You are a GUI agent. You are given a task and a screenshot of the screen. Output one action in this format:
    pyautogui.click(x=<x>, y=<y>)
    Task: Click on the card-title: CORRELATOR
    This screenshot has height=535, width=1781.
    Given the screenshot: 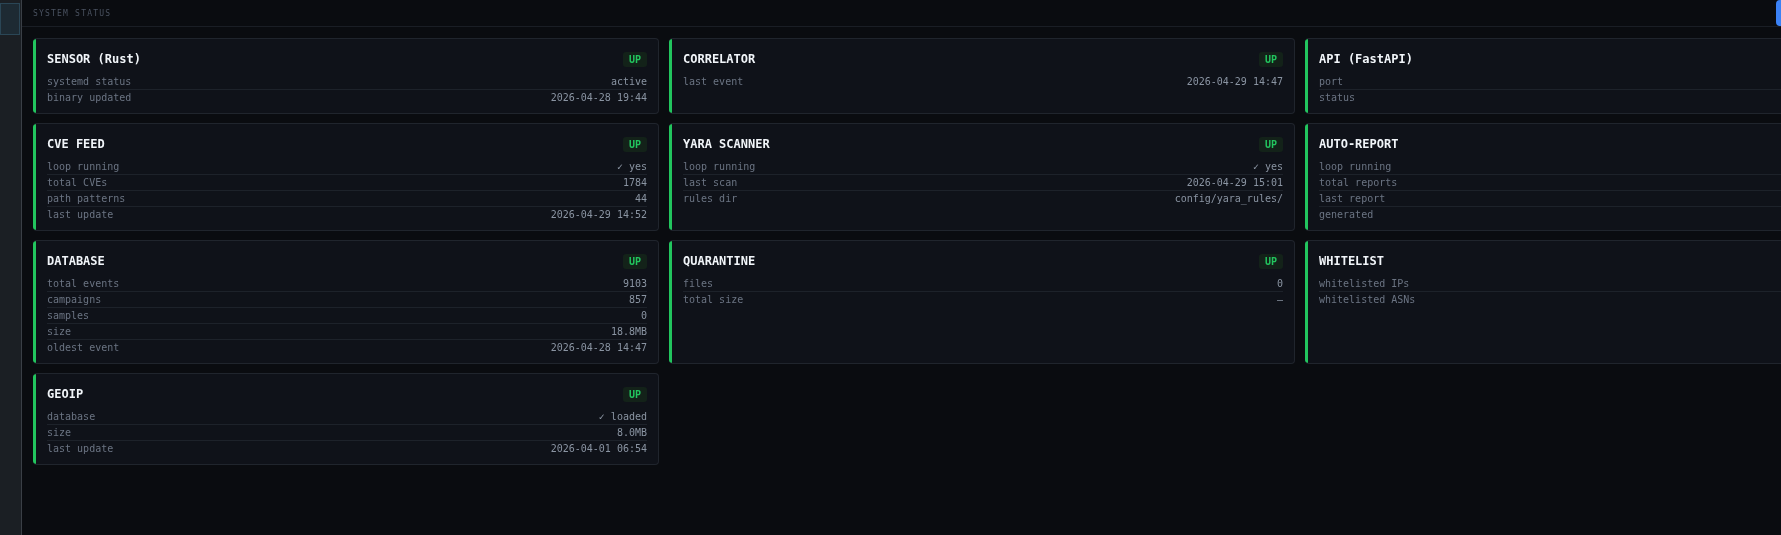 What is the action you would take?
    pyautogui.click(x=719, y=59)
    